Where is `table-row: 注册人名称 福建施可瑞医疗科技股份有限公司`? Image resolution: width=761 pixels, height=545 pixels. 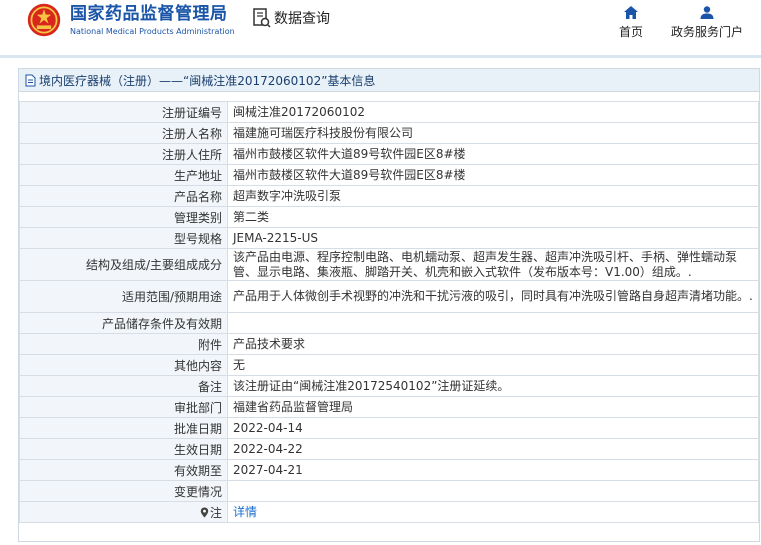
table-row: 注册人名称 福建施可瑞医疗科技股份有限公司 is located at coordinates (389, 133).